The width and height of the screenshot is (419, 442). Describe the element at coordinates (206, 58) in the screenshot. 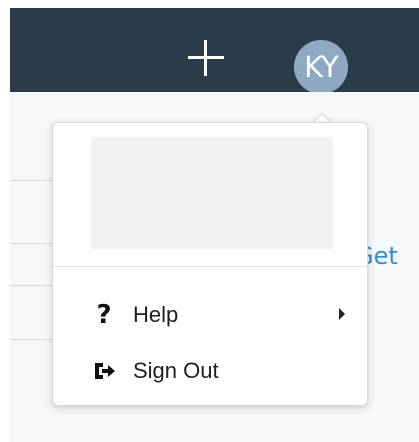

I see `add-plus-icon` at that location.